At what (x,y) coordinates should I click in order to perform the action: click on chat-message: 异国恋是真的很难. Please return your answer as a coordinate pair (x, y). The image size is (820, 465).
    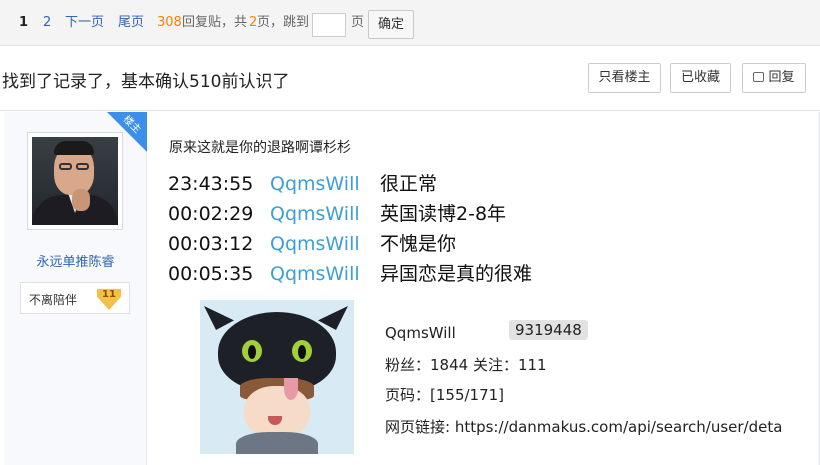
    Looking at the image, I should click on (456, 274).